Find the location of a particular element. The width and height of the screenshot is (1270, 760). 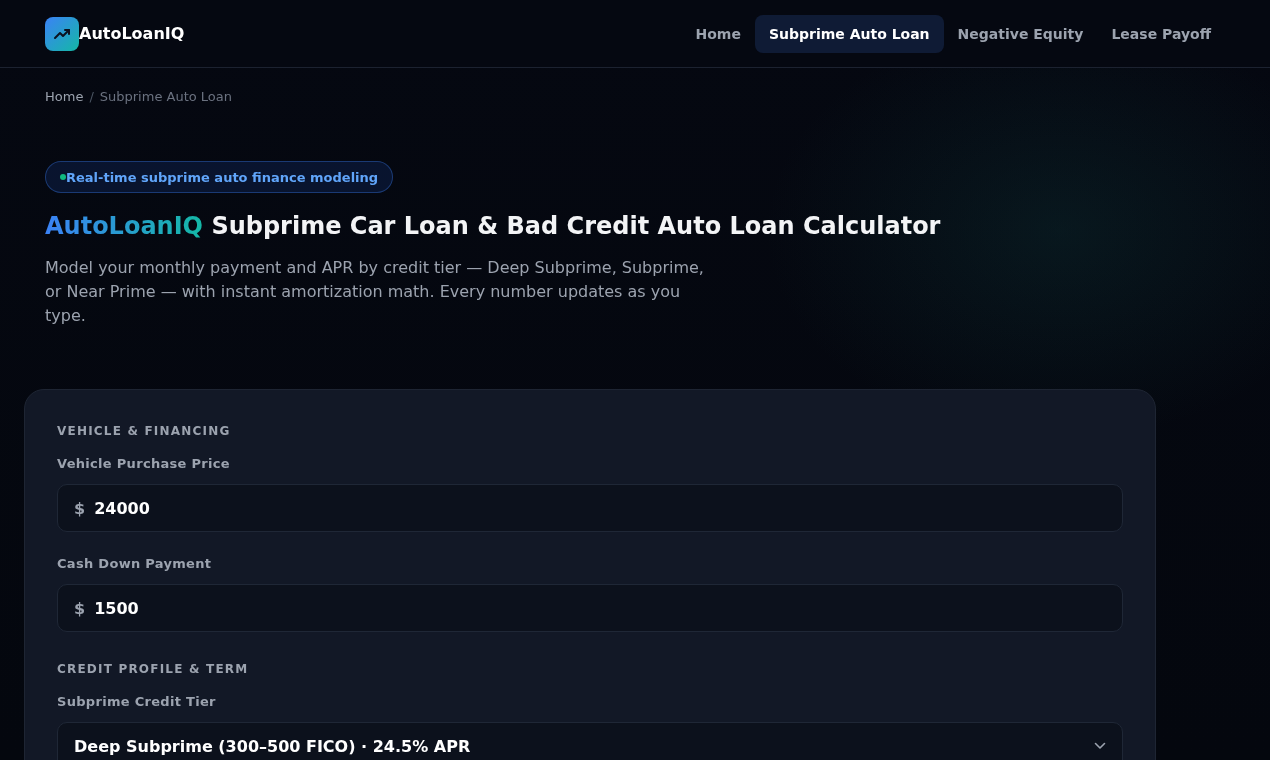

section-heading: VEHICLE & FINANCING is located at coordinates (144, 431).